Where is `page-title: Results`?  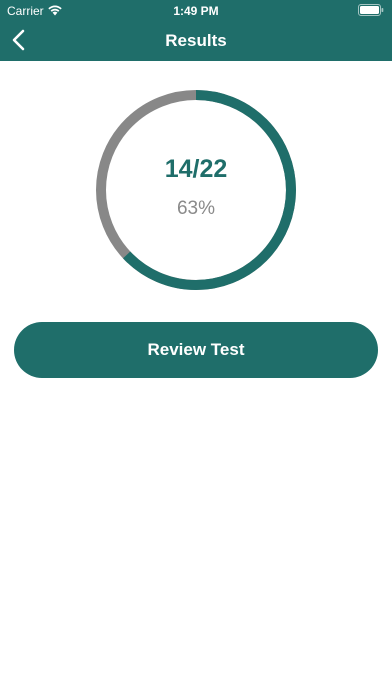
page-title: Results is located at coordinates (196, 40).